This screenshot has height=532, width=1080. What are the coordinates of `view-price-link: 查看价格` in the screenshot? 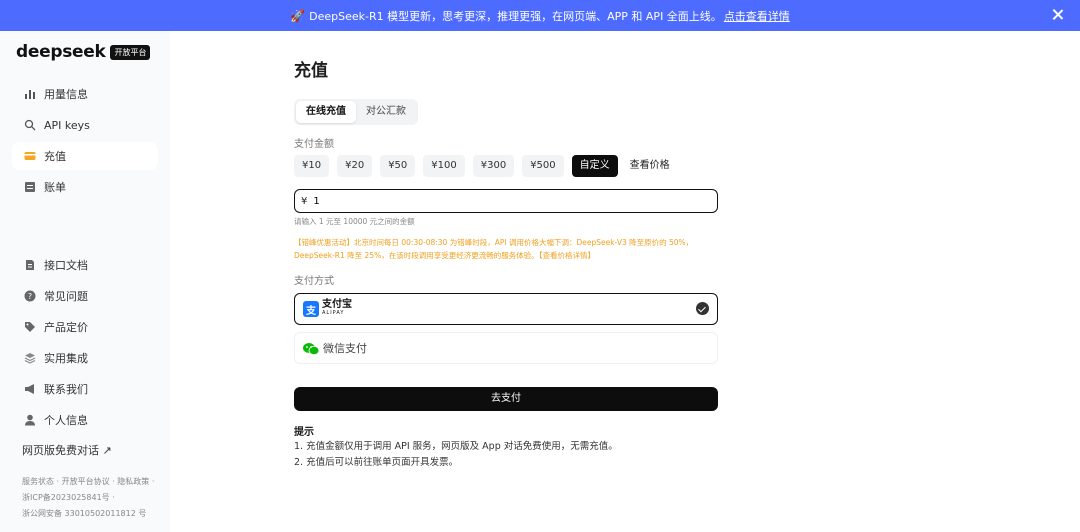 It's located at (650, 166).